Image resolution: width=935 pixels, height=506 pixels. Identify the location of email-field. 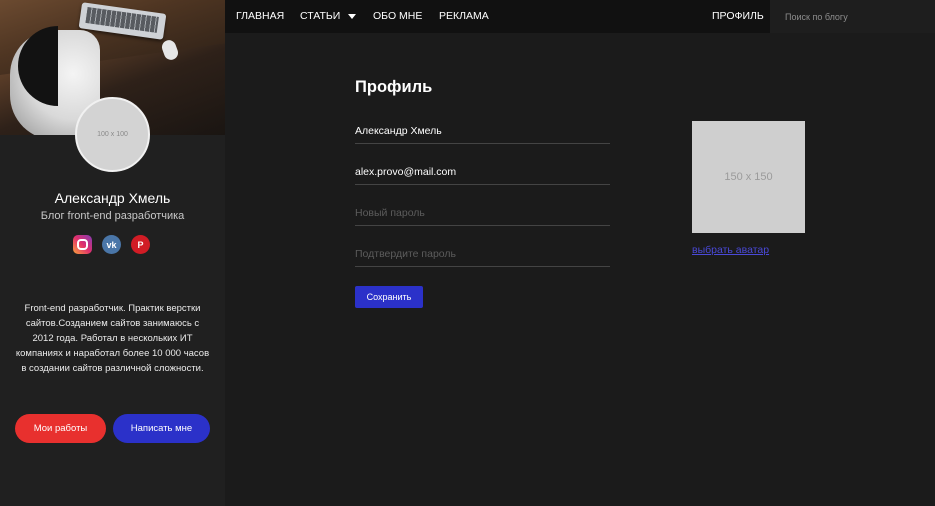
(482, 171).